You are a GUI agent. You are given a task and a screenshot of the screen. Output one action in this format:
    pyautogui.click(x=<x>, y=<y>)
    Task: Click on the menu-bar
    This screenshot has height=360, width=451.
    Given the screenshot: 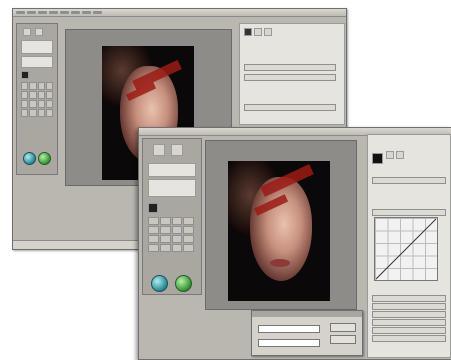 What is the action you would take?
    pyautogui.click(x=179, y=13)
    